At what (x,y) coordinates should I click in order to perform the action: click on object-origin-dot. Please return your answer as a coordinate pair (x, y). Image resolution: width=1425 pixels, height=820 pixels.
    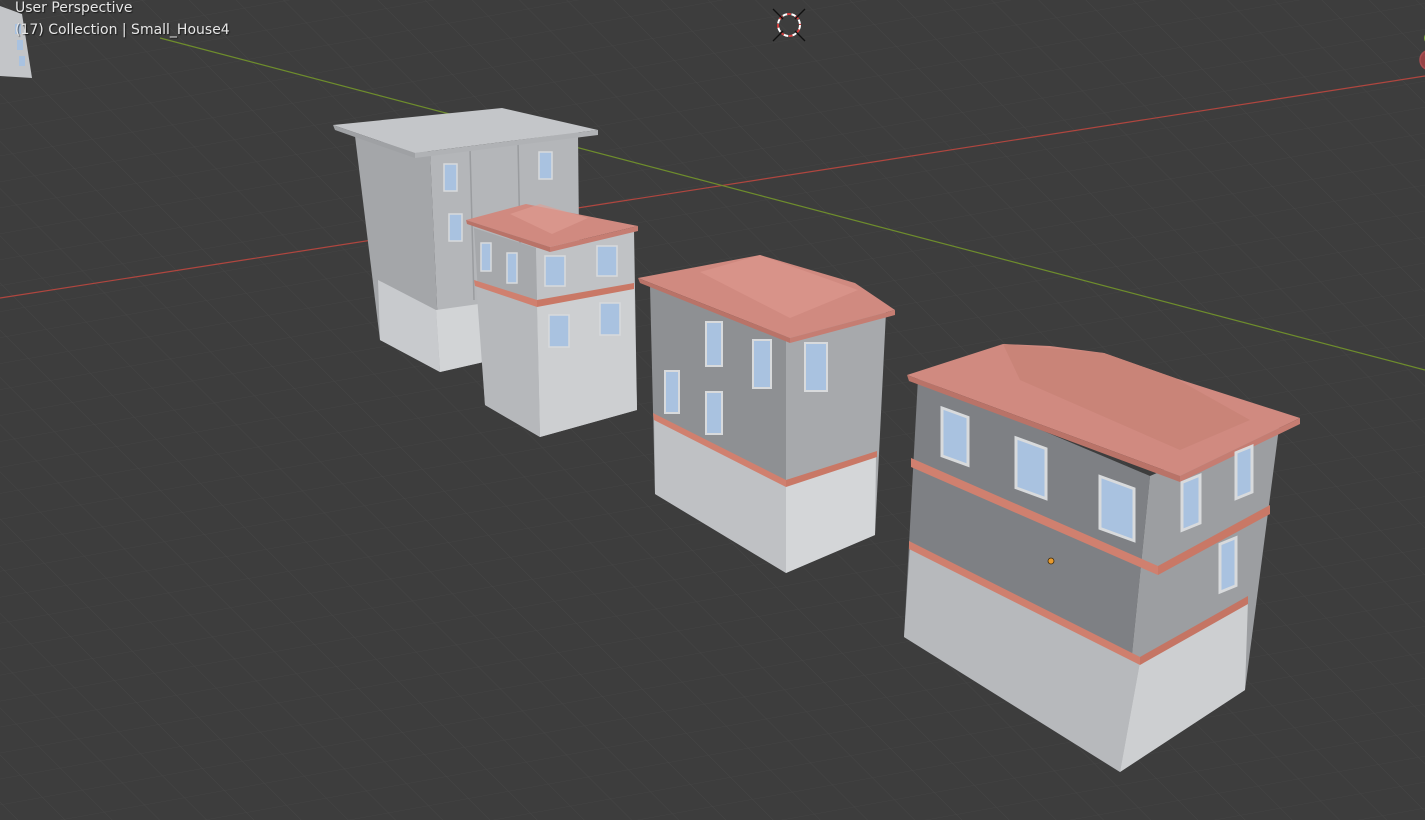
    Looking at the image, I should click on (1051, 561).